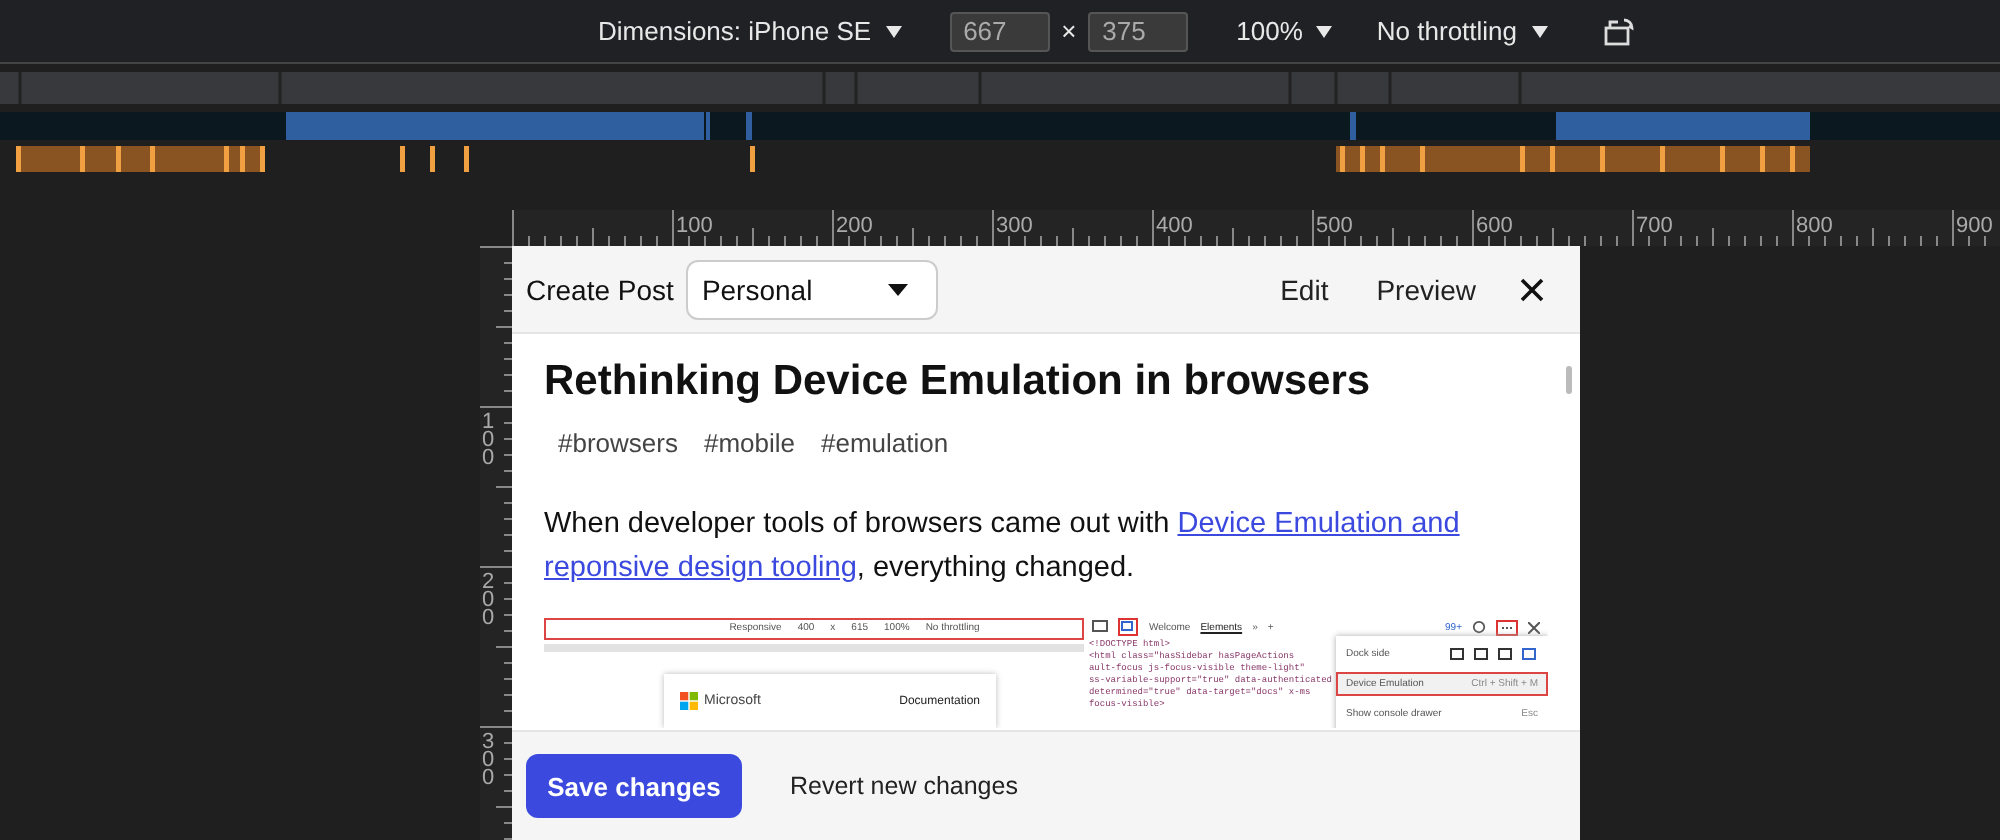 This screenshot has width=2000, height=840. What do you see at coordinates (1494, 654) in the screenshot?
I see `dock-icons` at bounding box center [1494, 654].